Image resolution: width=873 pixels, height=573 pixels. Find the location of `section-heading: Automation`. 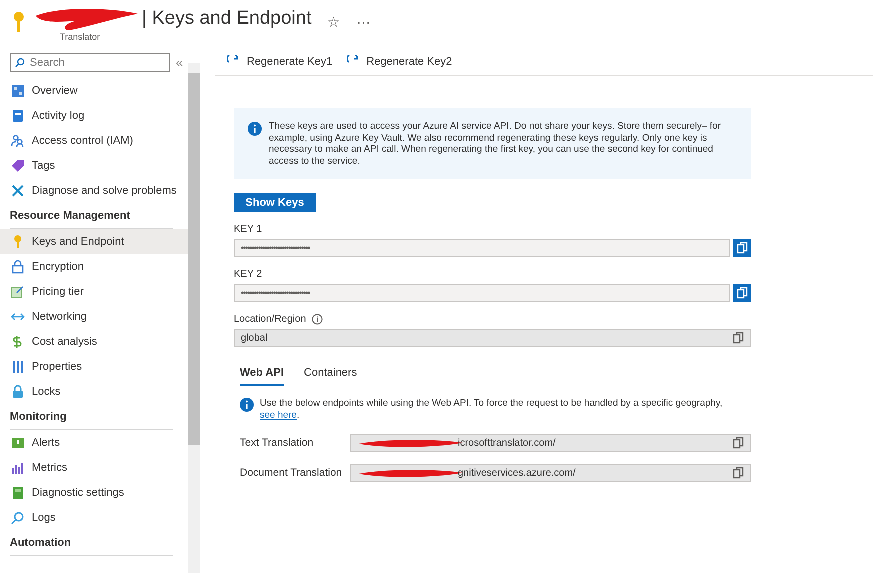

section-heading: Automation is located at coordinates (40, 543).